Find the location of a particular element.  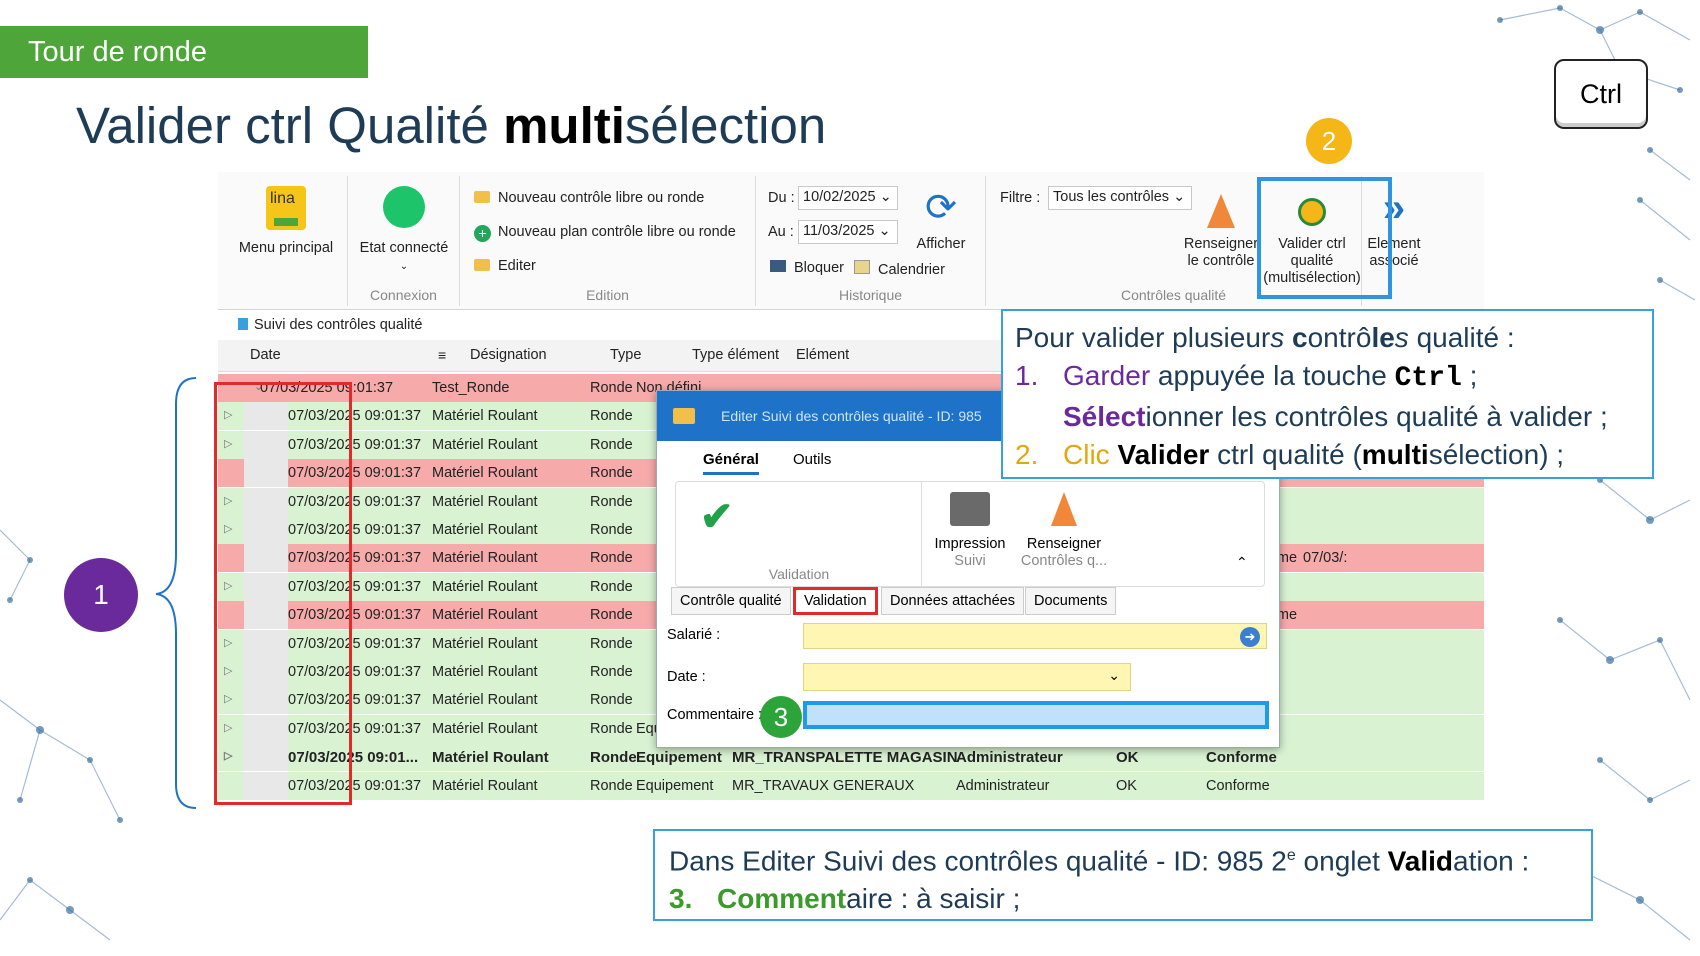

nouveau-plan-button: + Nouveau plan contrôle libre ou ronde is located at coordinates (605, 233).